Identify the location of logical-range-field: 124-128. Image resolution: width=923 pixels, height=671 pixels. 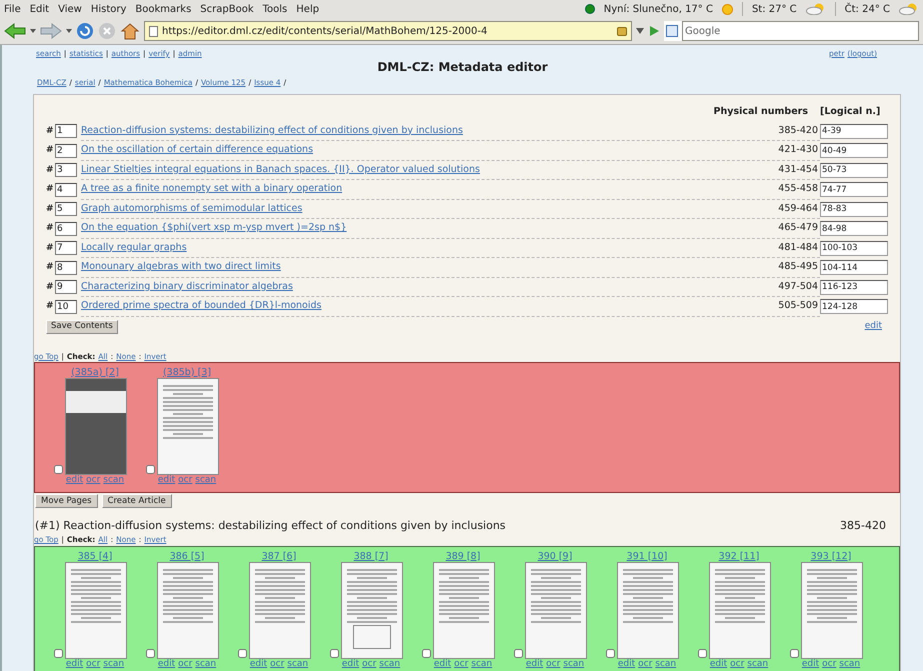
(854, 306).